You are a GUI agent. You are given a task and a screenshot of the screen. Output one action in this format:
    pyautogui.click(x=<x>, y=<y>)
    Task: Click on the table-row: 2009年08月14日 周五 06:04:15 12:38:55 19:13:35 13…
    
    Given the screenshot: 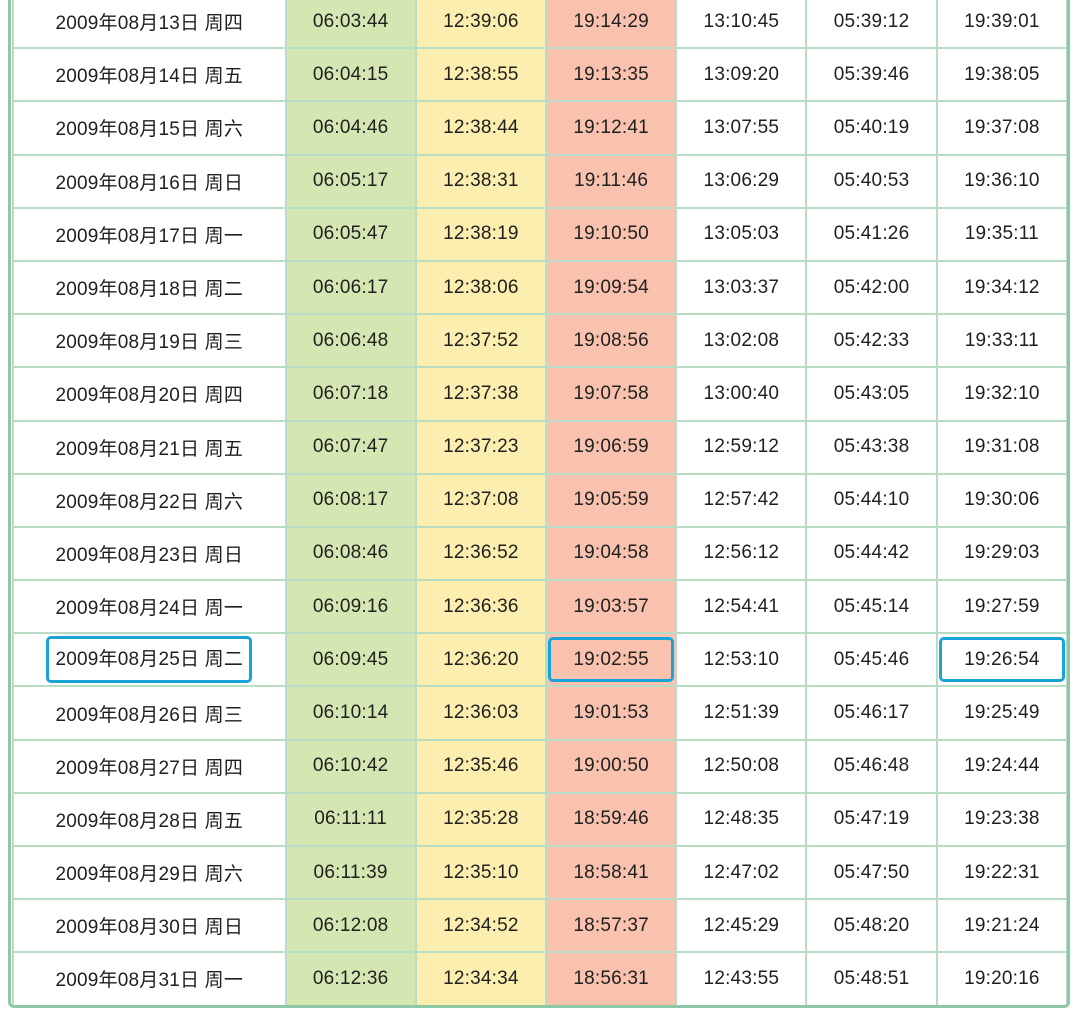 What is the action you would take?
    pyautogui.click(x=539, y=75)
    